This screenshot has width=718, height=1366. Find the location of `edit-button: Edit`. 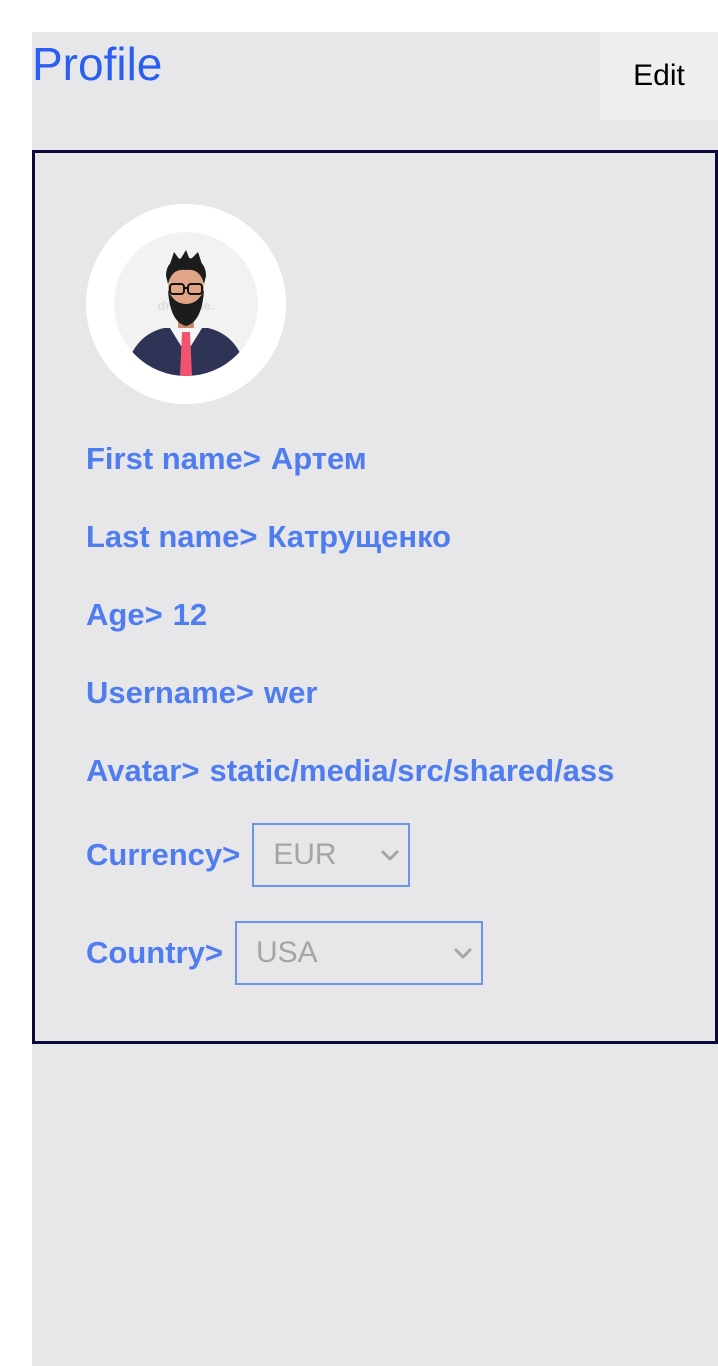

edit-button: Edit is located at coordinates (659, 76).